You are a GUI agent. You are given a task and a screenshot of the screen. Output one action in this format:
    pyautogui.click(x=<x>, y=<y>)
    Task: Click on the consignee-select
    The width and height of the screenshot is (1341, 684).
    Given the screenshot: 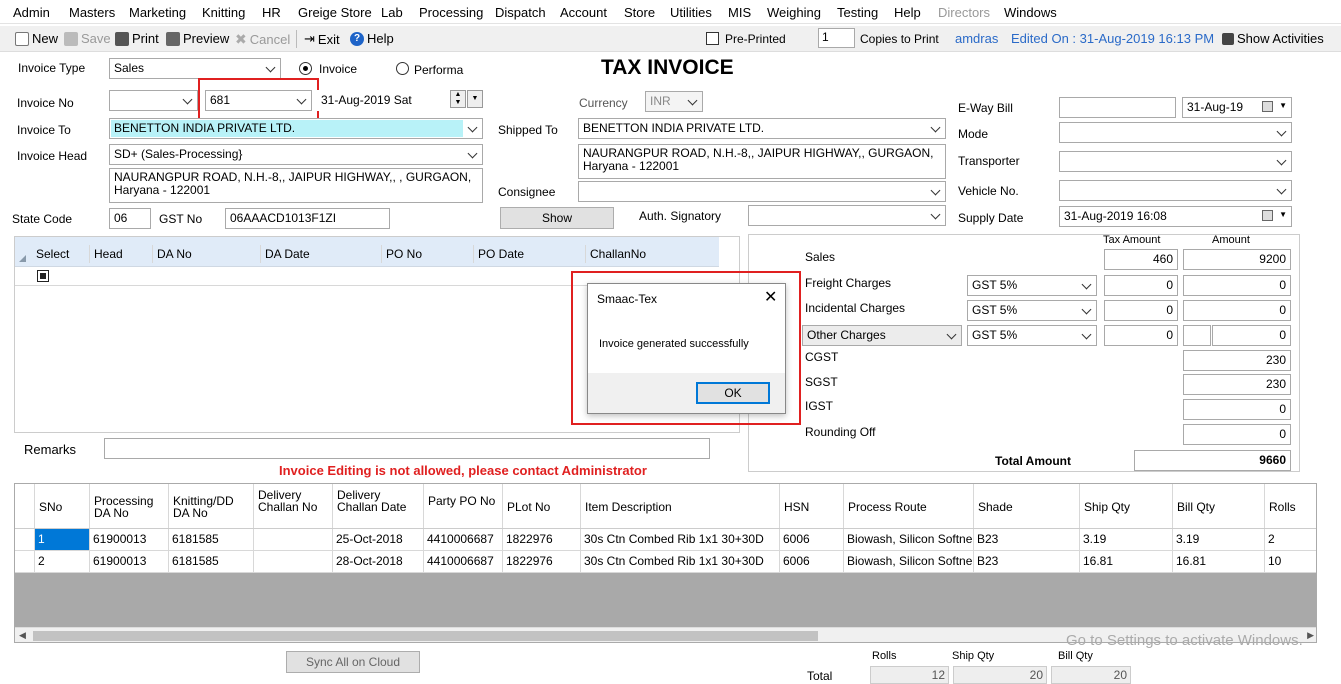 What is the action you would take?
    pyautogui.click(x=762, y=191)
    